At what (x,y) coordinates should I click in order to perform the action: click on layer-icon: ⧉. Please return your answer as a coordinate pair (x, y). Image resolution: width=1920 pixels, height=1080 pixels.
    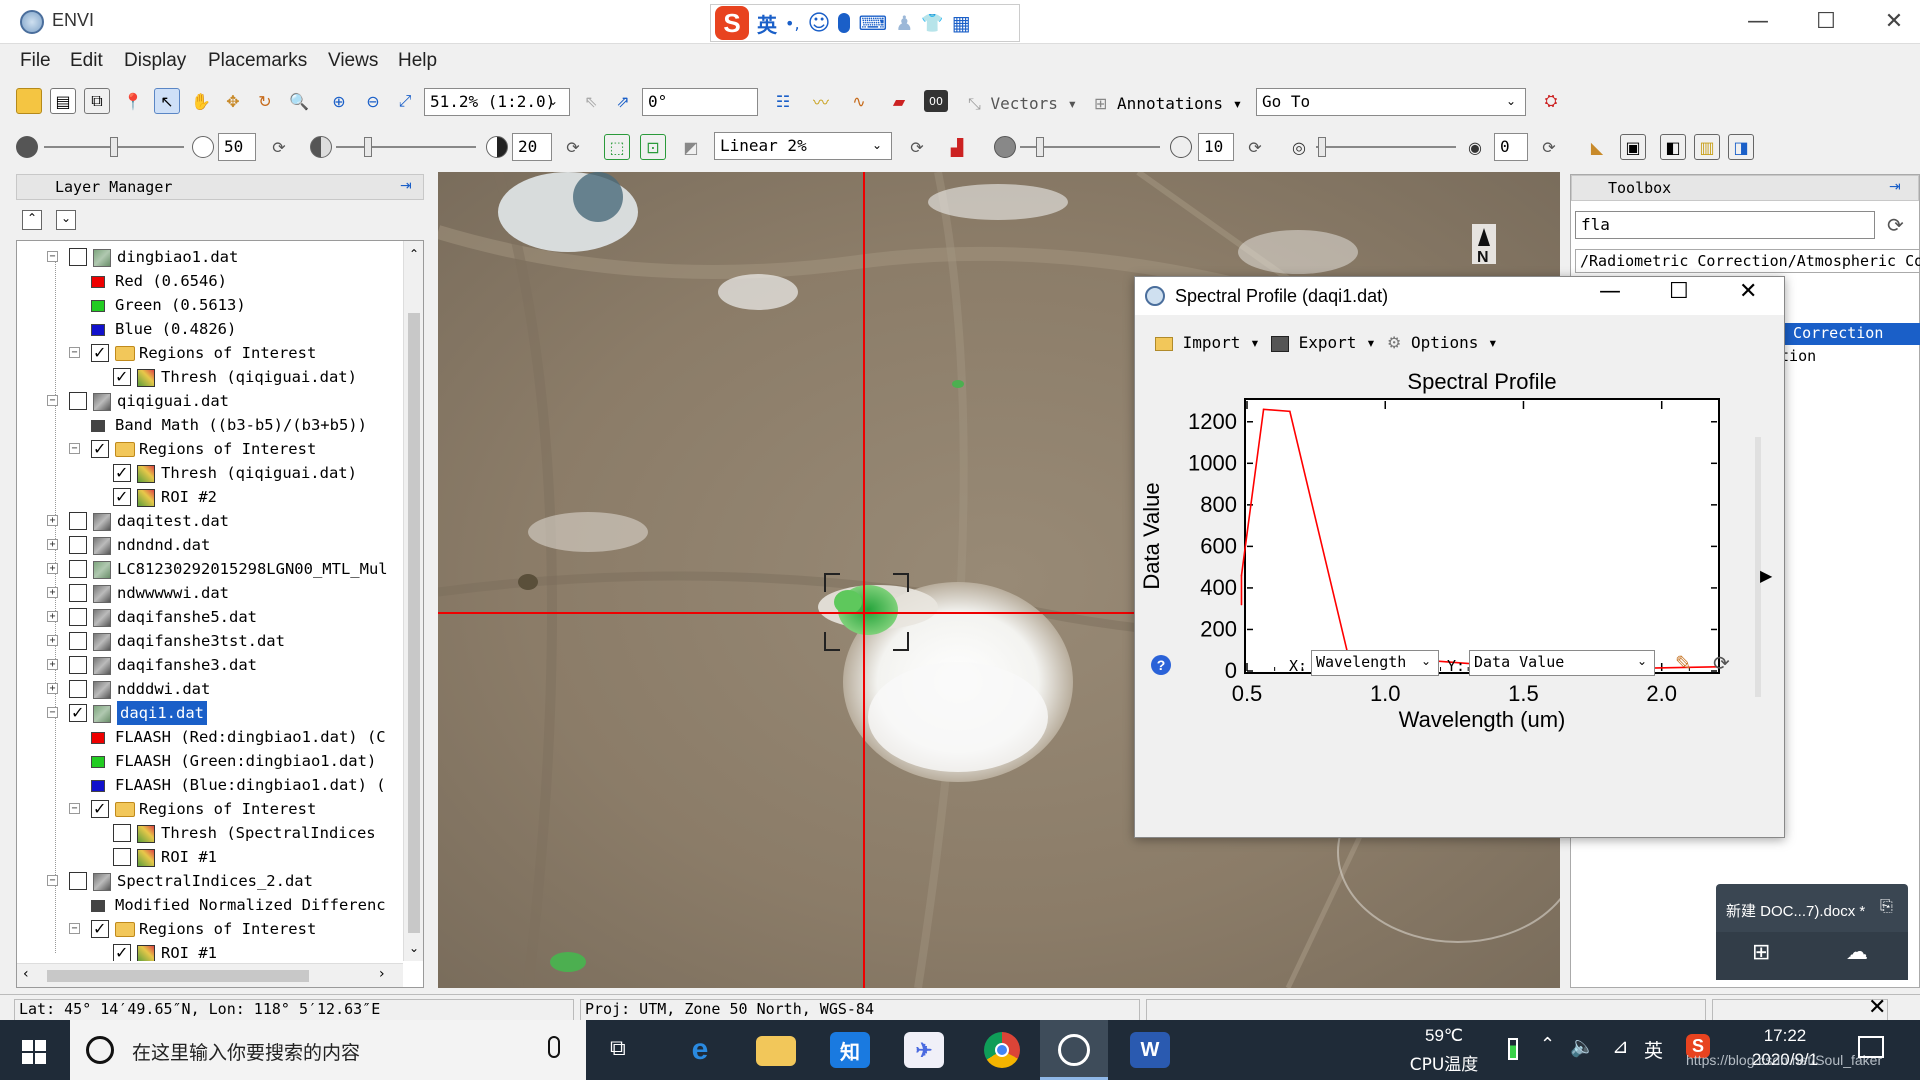
    Looking at the image, I should click on (97, 101).